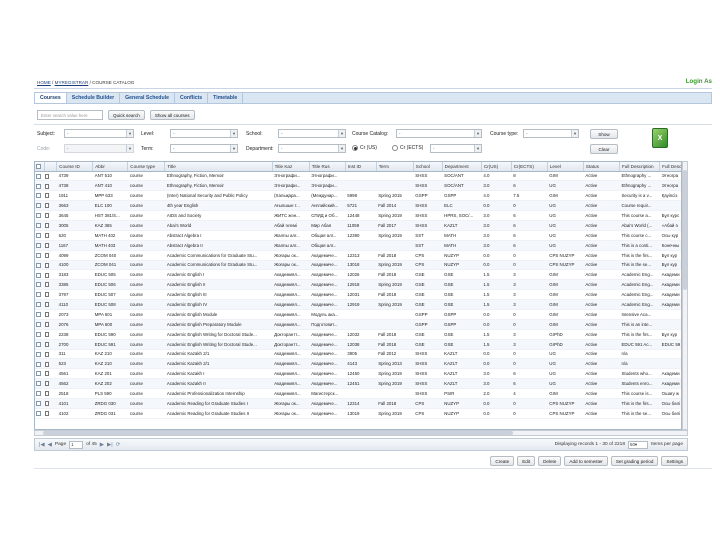 Image resolution: width=720 pixels, height=540 pixels. What do you see at coordinates (118, 445) in the screenshot?
I see `refresh-icon: ⟳` at bounding box center [118, 445].